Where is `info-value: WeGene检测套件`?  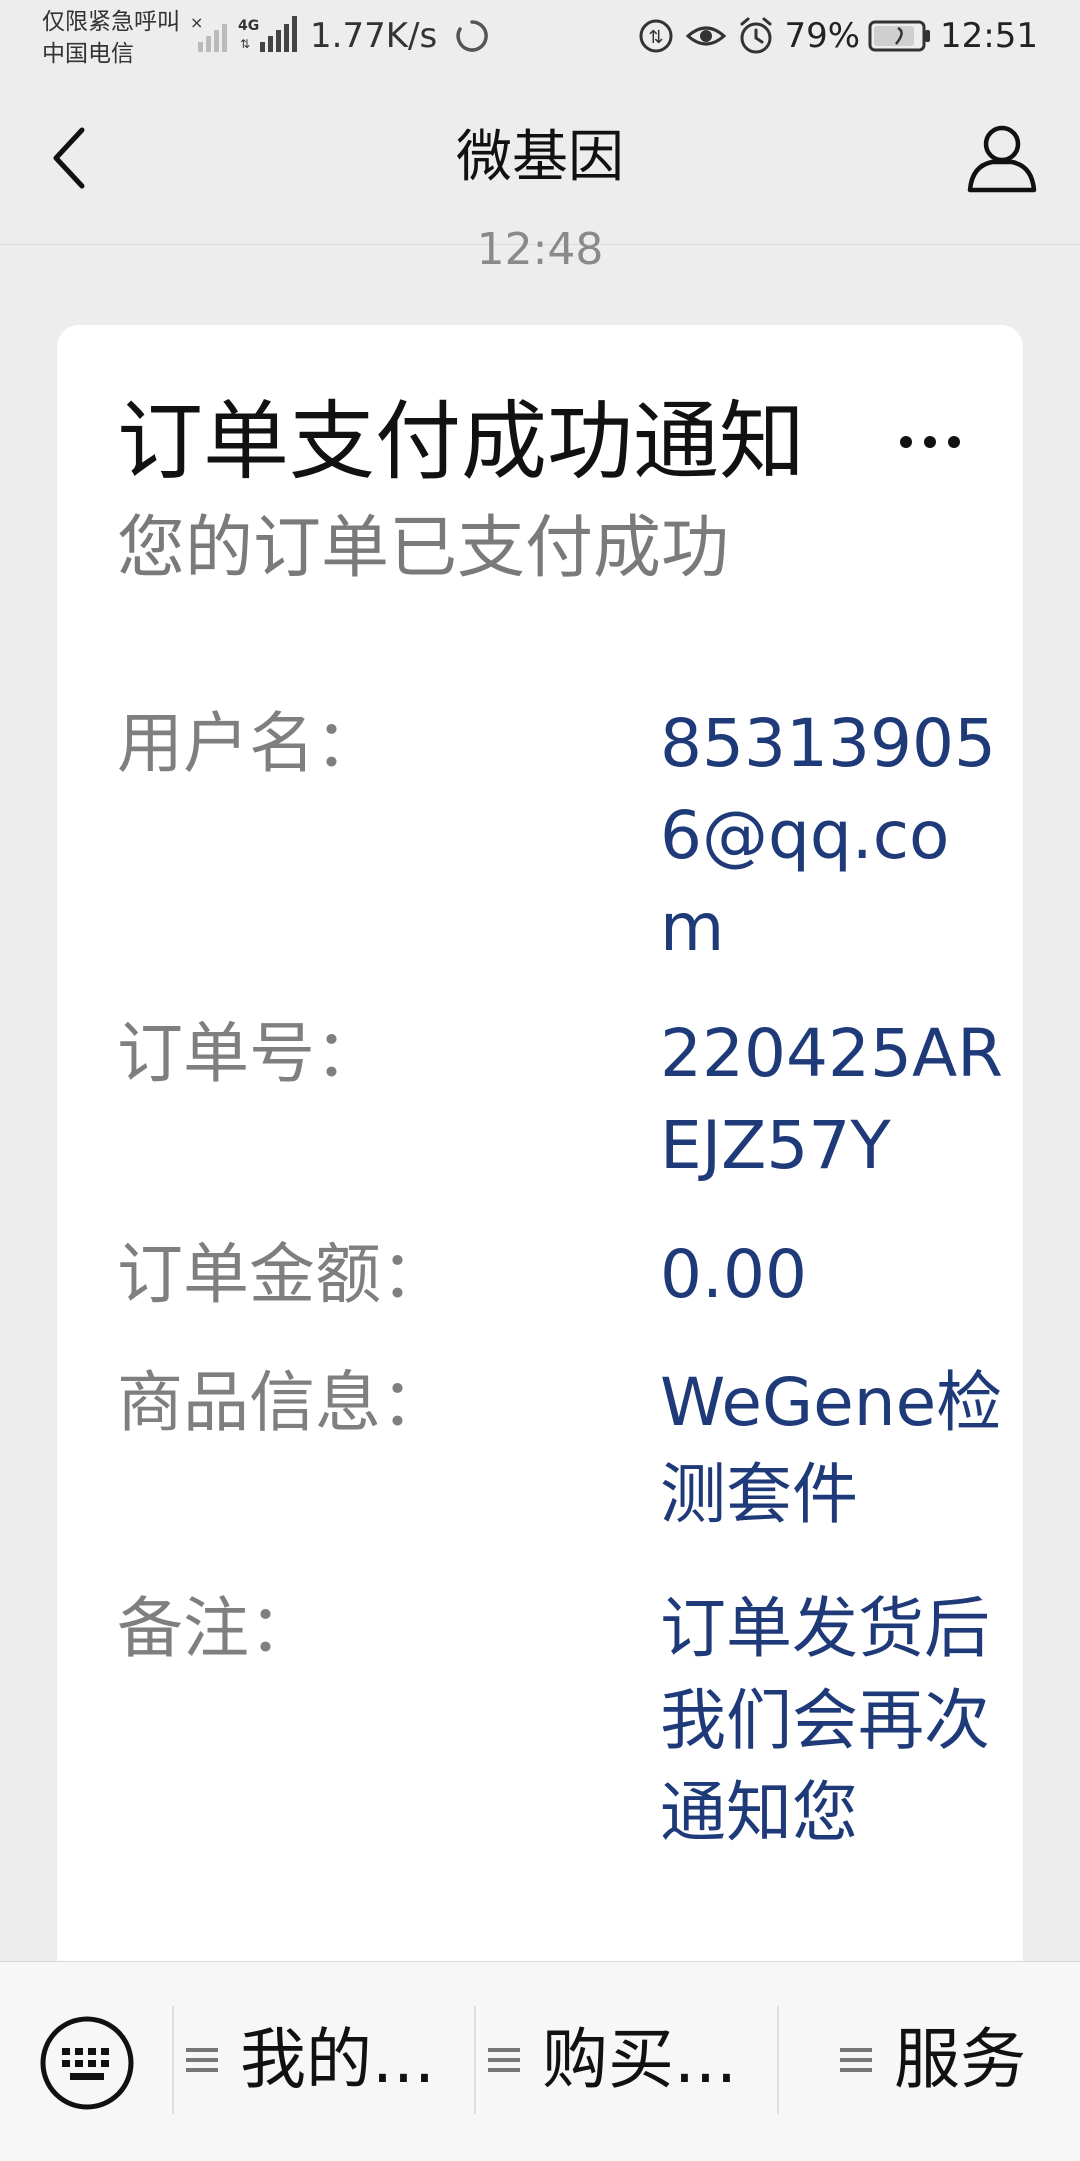 info-value: WeGene检测套件 is located at coordinates (831, 1448).